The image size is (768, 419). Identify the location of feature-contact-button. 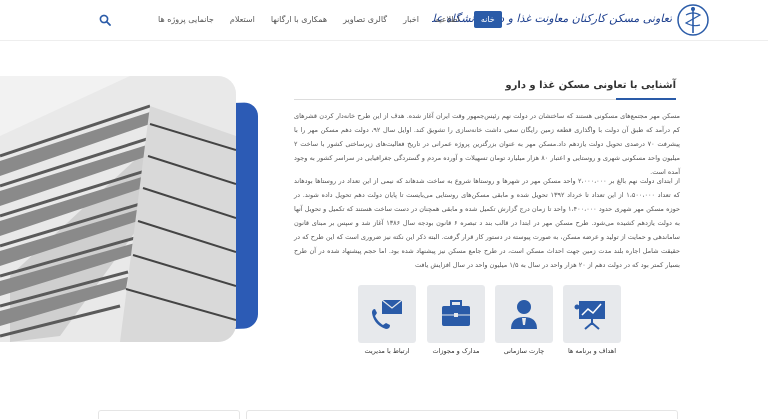
(387, 314).